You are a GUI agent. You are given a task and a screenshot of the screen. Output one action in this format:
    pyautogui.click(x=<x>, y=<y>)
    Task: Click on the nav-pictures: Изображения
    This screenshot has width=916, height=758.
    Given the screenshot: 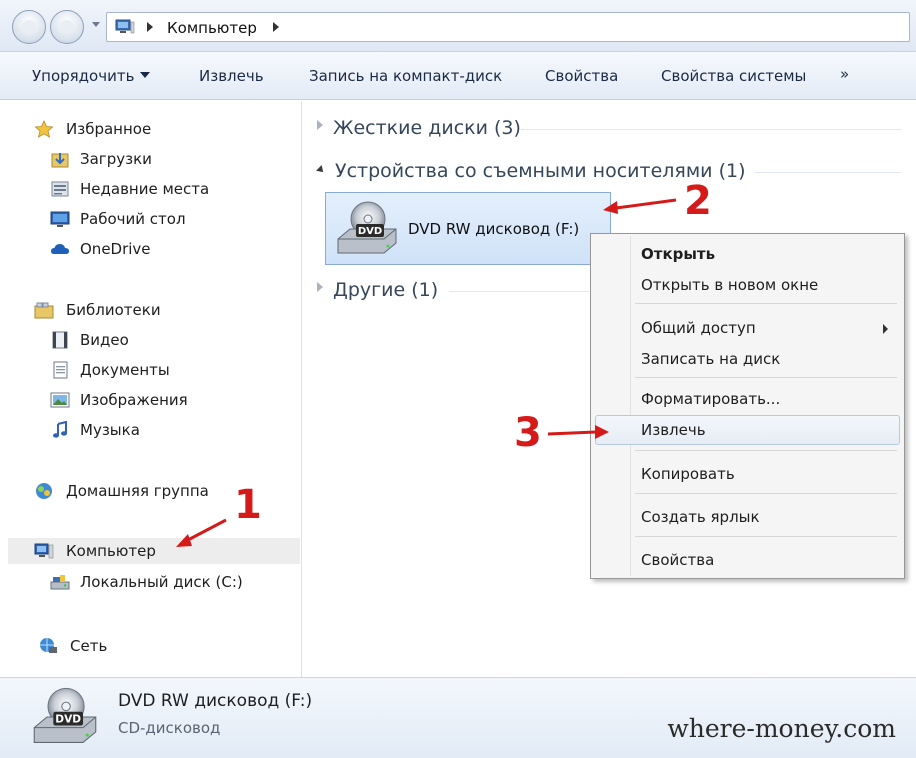 What is the action you would take?
    pyautogui.click(x=150, y=400)
    